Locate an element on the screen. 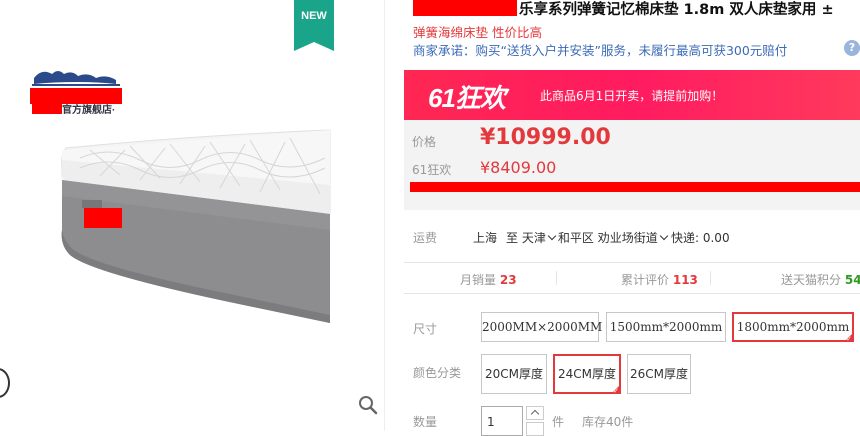 This screenshot has width=860, height=436. monthly-sales-value: 23 is located at coordinates (508, 280).